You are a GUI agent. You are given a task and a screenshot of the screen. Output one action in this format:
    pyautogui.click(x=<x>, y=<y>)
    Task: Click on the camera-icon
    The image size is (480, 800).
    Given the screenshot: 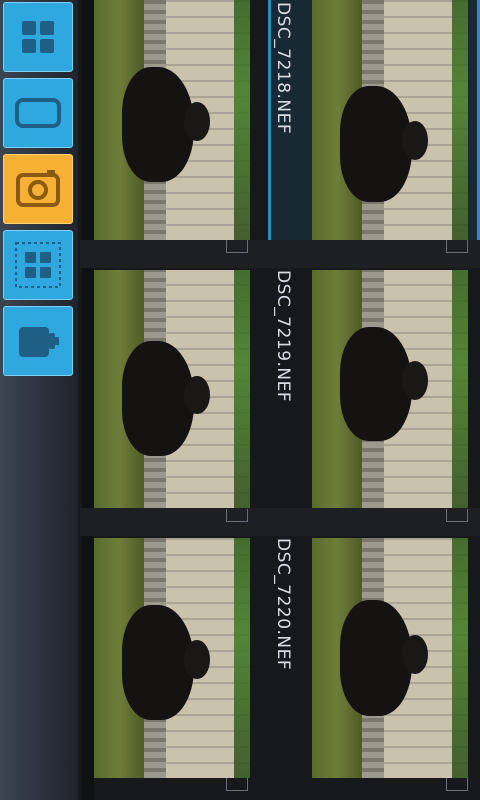 What is the action you would take?
    pyautogui.click(x=38, y=188)
    